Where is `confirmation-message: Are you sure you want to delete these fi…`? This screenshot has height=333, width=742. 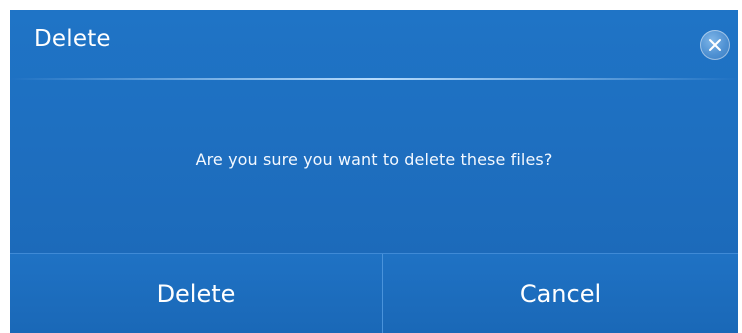 confirmation-message: Are you sure you want to delete these fi… is located at coordinates (374, 159).